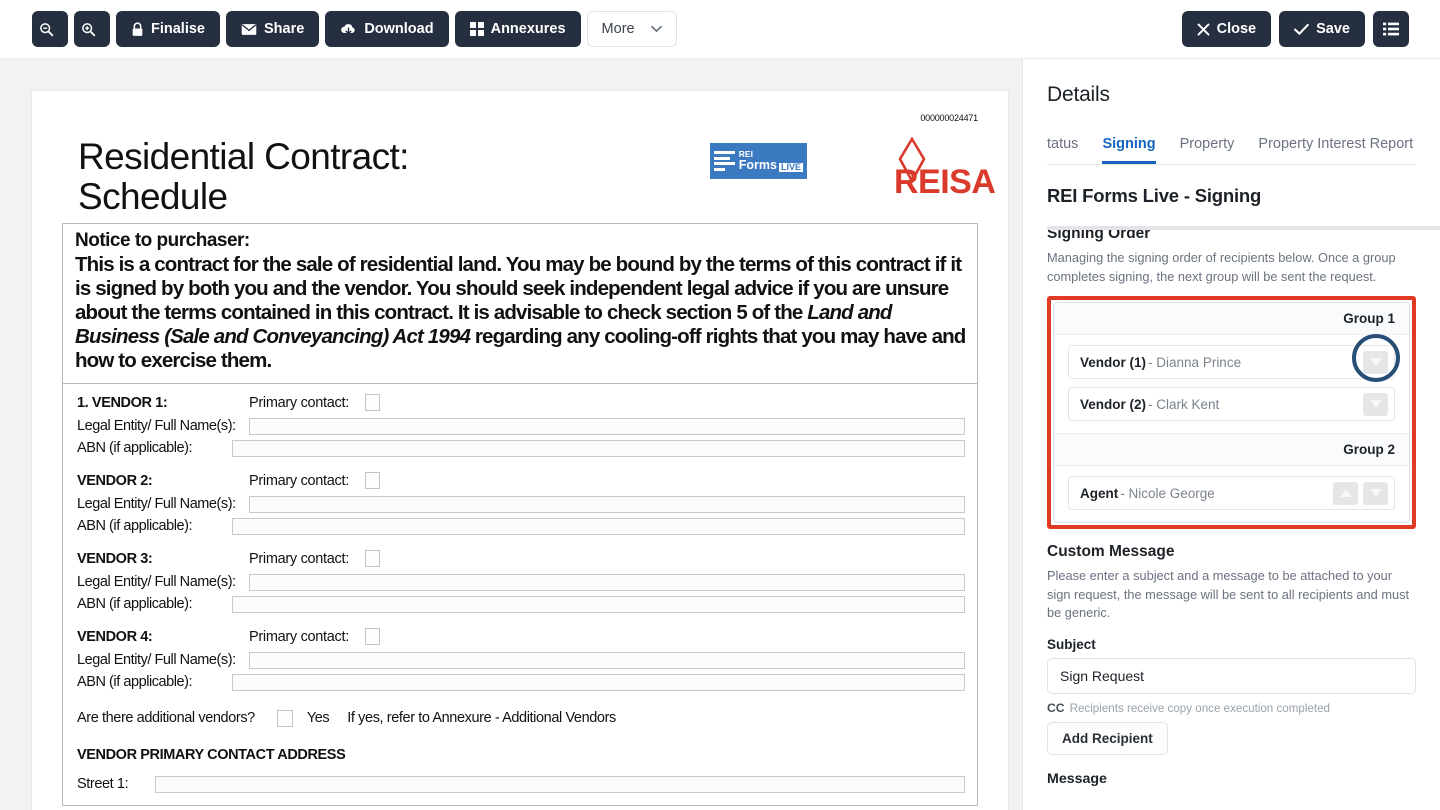  I want to click on signing-panel-title: REI Forms Live - Signing, so click(1154, 195).